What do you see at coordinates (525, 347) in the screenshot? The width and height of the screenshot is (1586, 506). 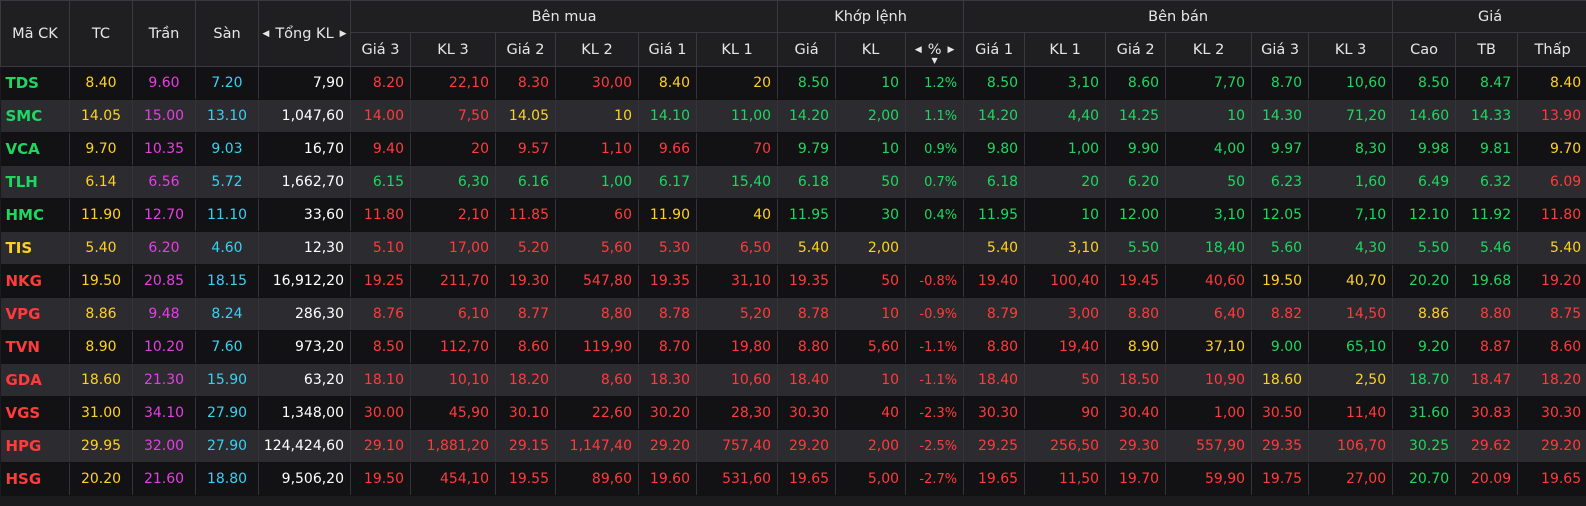 I see `buy-price-2-cell: 8.60` at bounding box center [525, 347].